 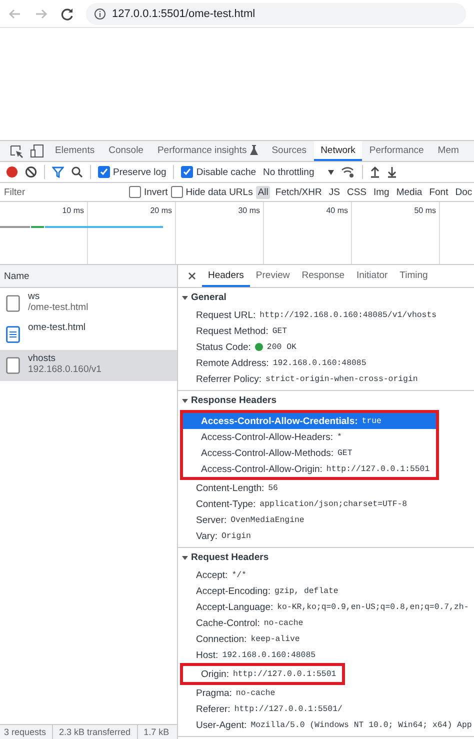 What do you see at coordinates (239, 575) in the screenshot?
I see `header-value: */*` at bounding box center [239, 575].